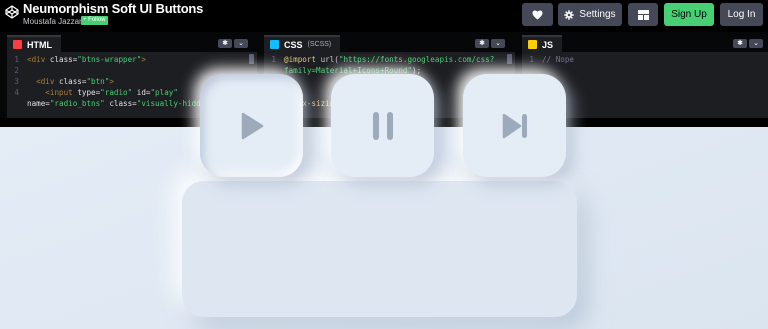  I want to click on js-lang-icon, so click(532, 44).